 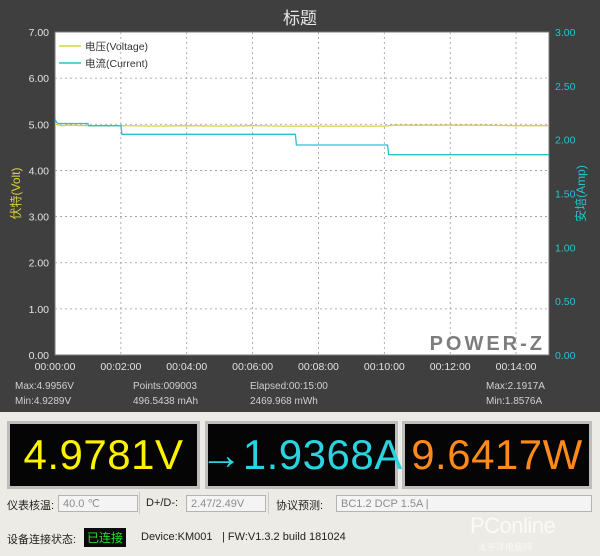 What do you see at coordinates (513, 525) in the screenshot?
I see `watermark-logo: PConline` at bounding box center [513, 525].